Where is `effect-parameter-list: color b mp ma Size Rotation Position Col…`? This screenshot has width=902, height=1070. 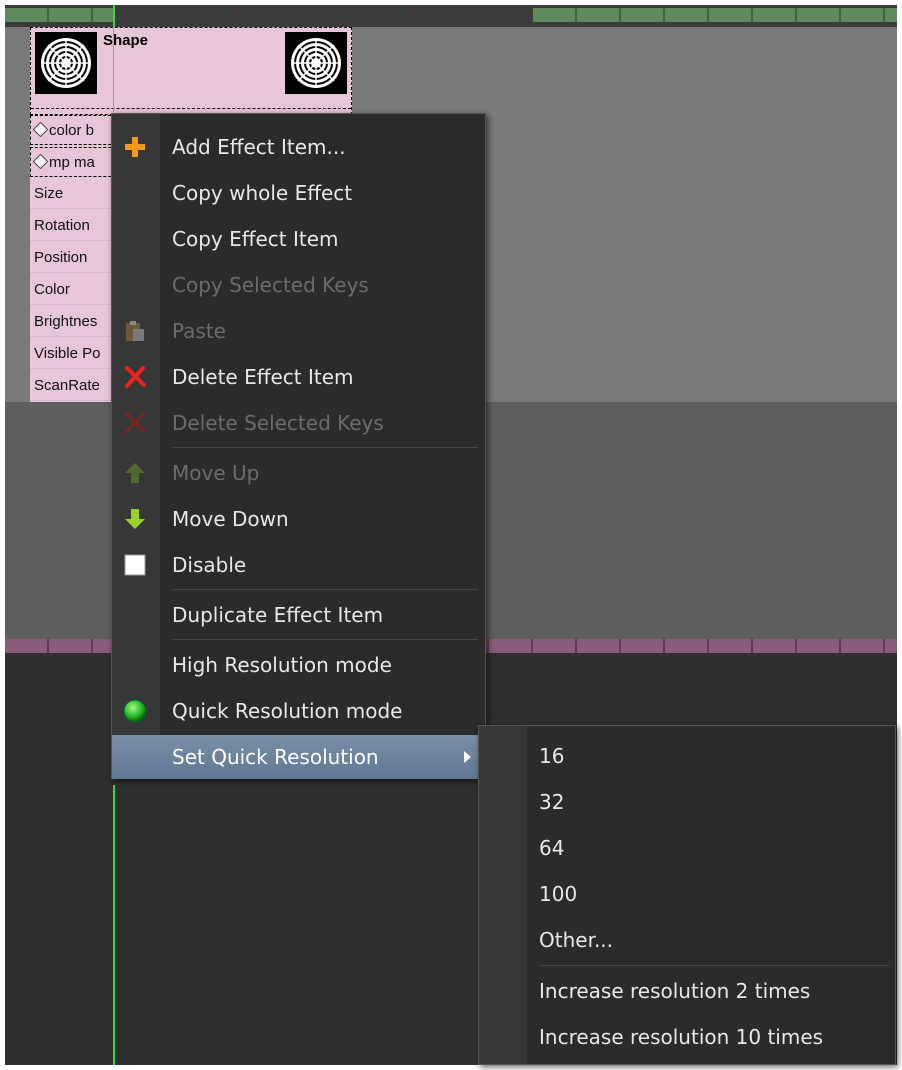
effect-parameter-list: color b mp ma Size Rotation Position Col… is located at coordinates (73, 258).